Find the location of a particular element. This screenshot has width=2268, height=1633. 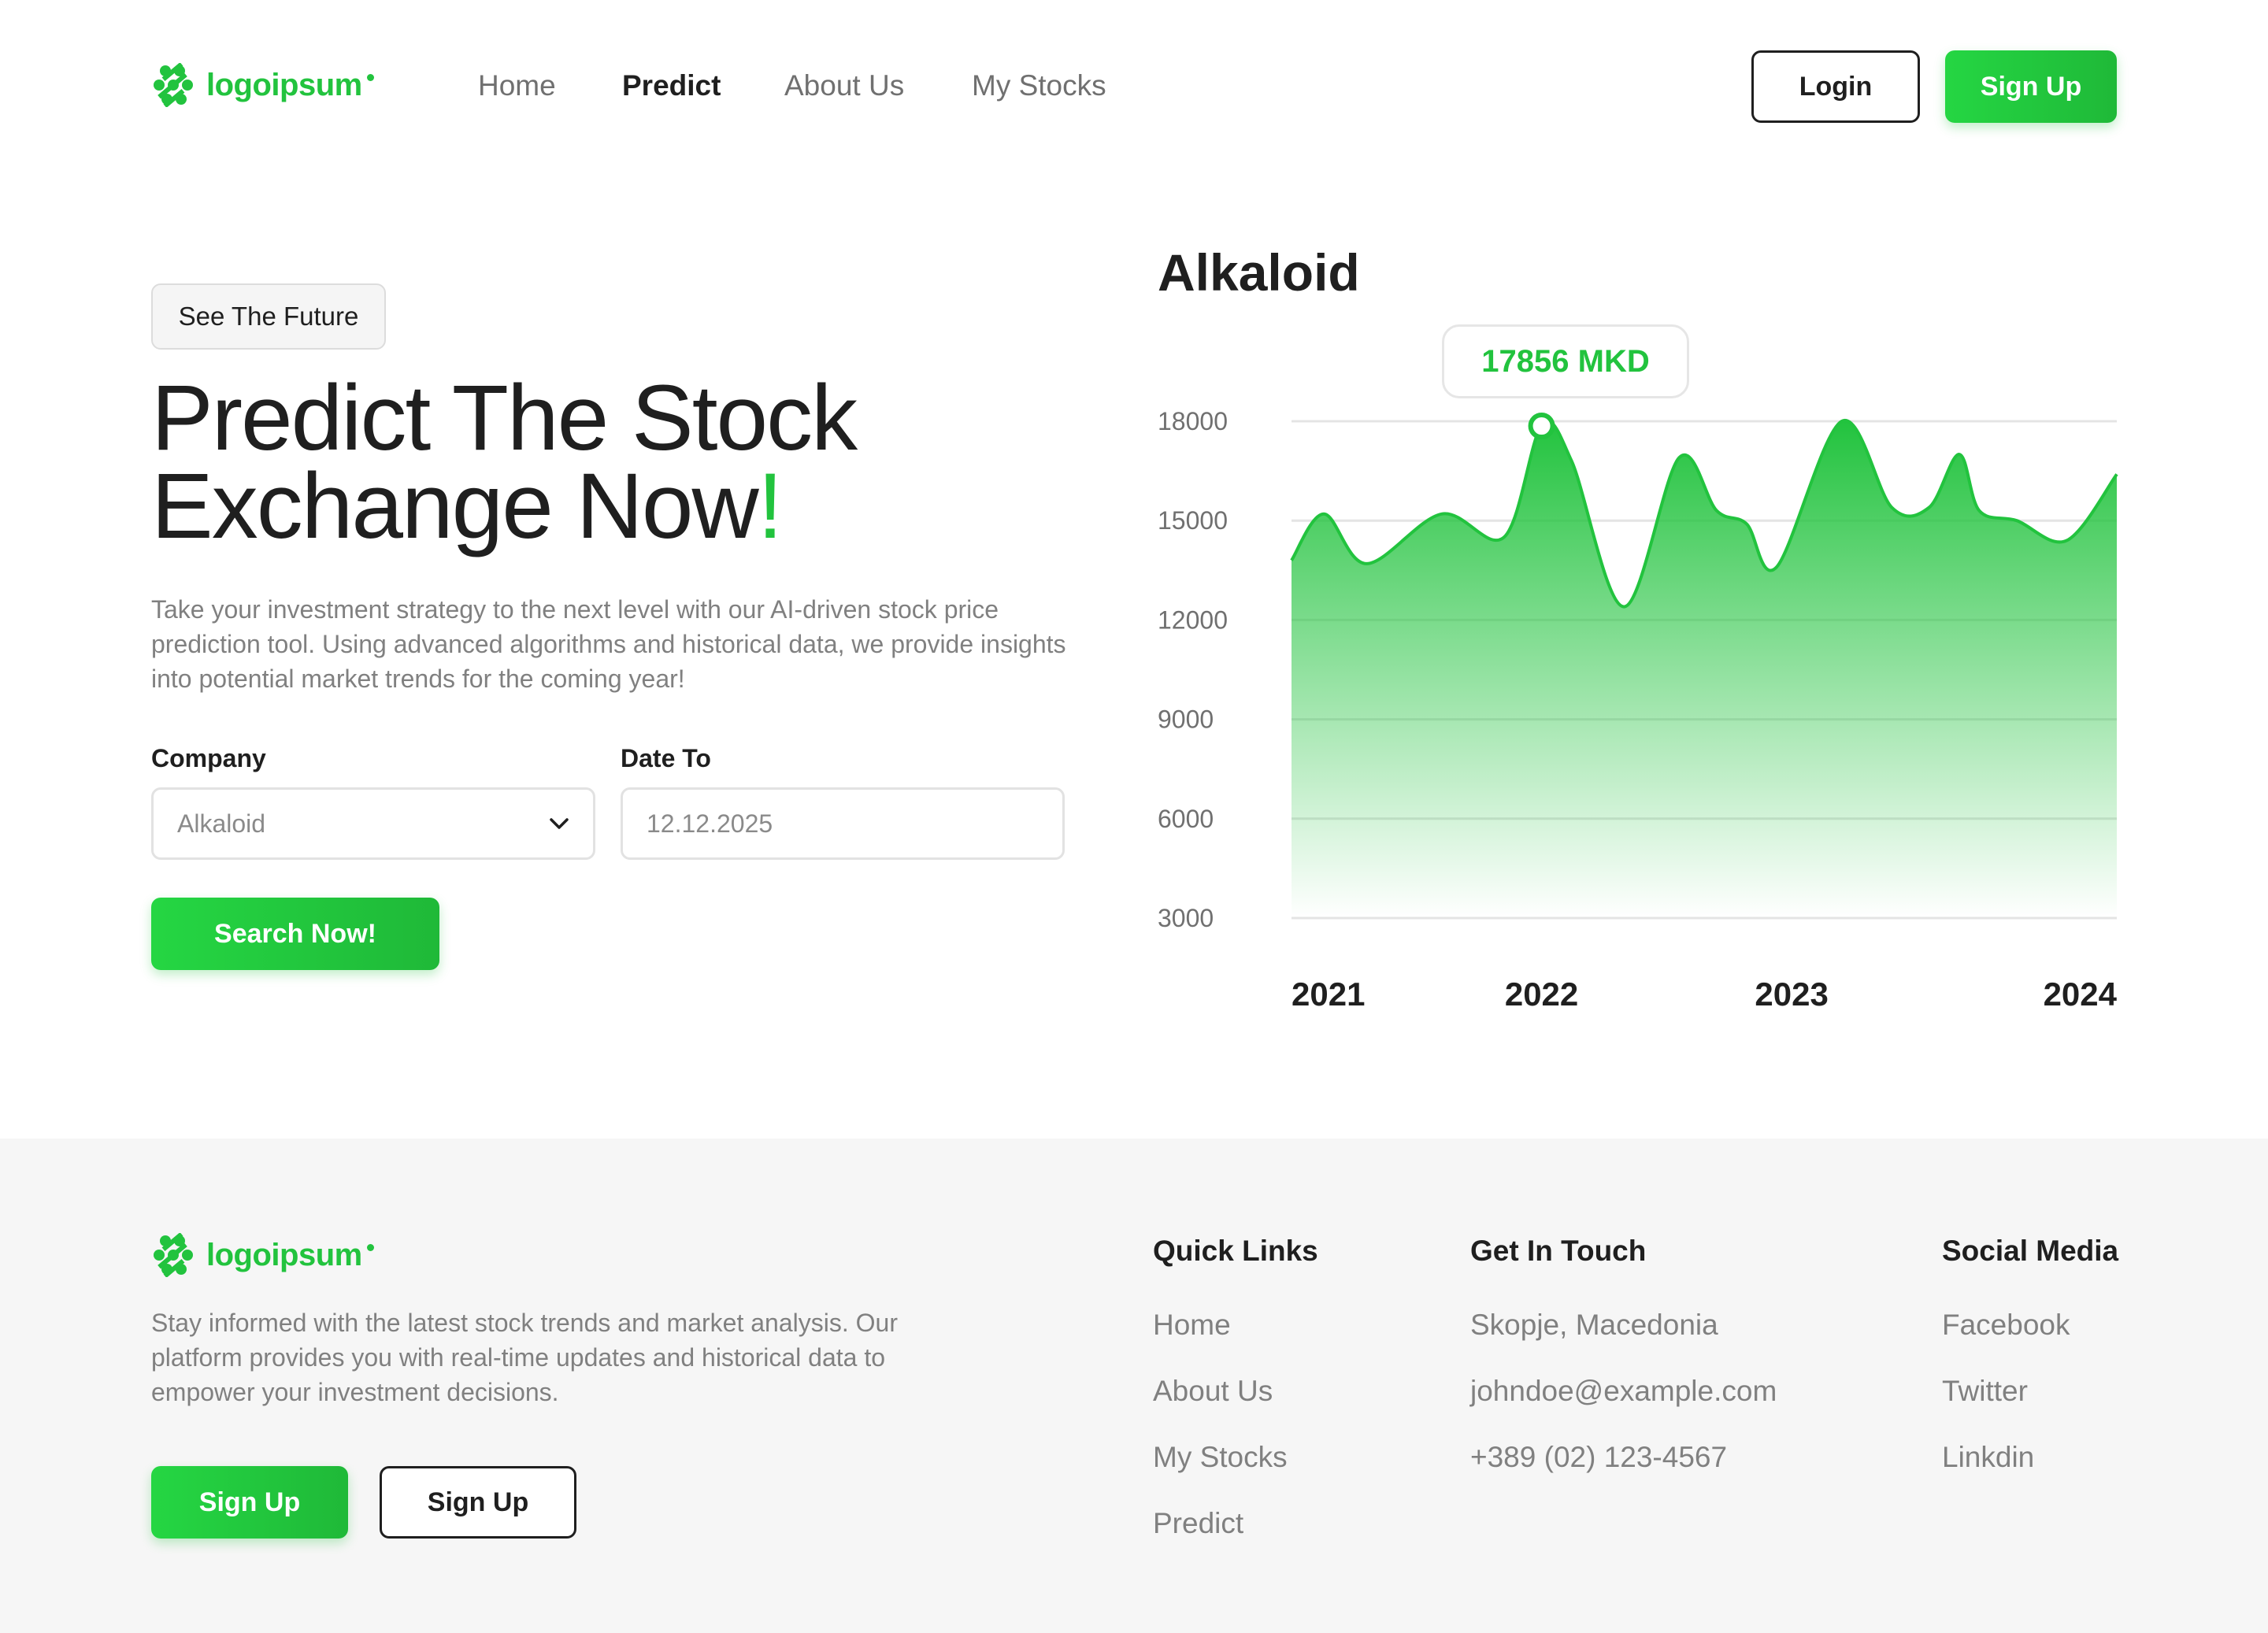

company-label: Company is located at coordinates (208, 758).